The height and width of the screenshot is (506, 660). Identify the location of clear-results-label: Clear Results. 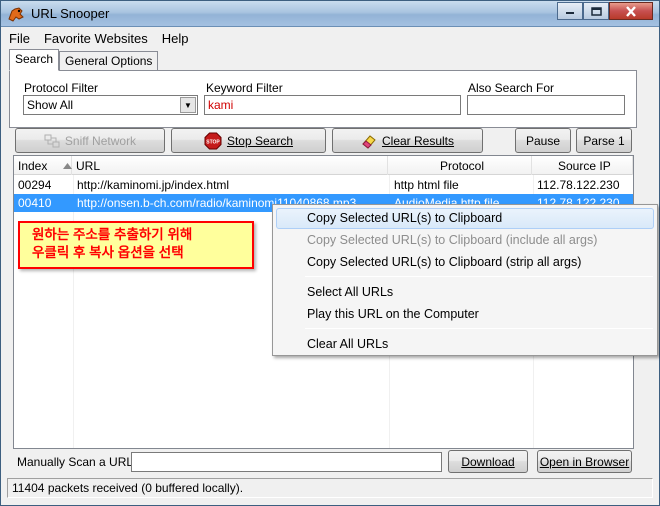
(418, 140).